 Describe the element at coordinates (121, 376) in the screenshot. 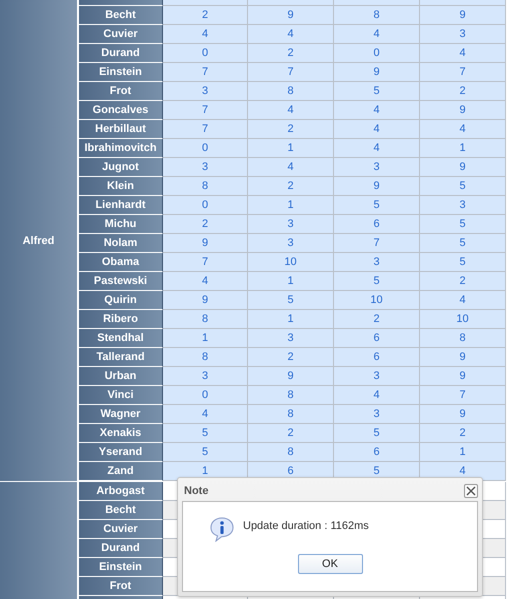

I see `row-header: Urban` at that location.